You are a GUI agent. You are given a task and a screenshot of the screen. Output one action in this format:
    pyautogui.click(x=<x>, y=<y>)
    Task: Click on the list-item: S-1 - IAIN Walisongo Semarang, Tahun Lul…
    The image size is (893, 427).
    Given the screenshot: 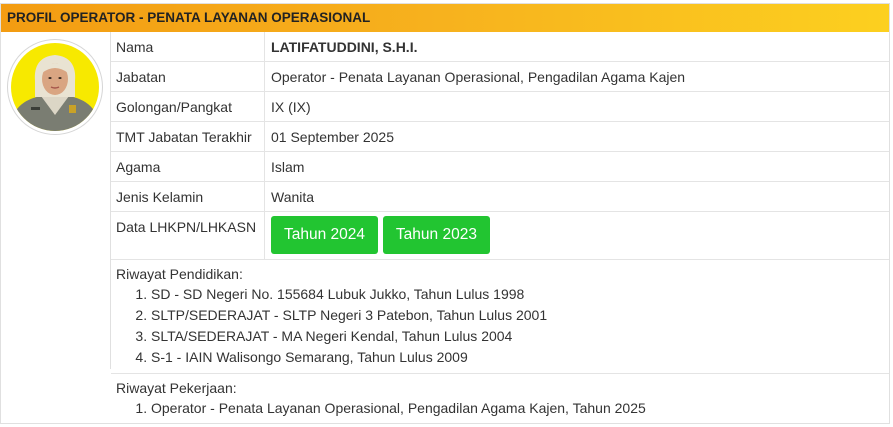 What is the action you would take?
    pyautogui.click(x=520, y=357)
    